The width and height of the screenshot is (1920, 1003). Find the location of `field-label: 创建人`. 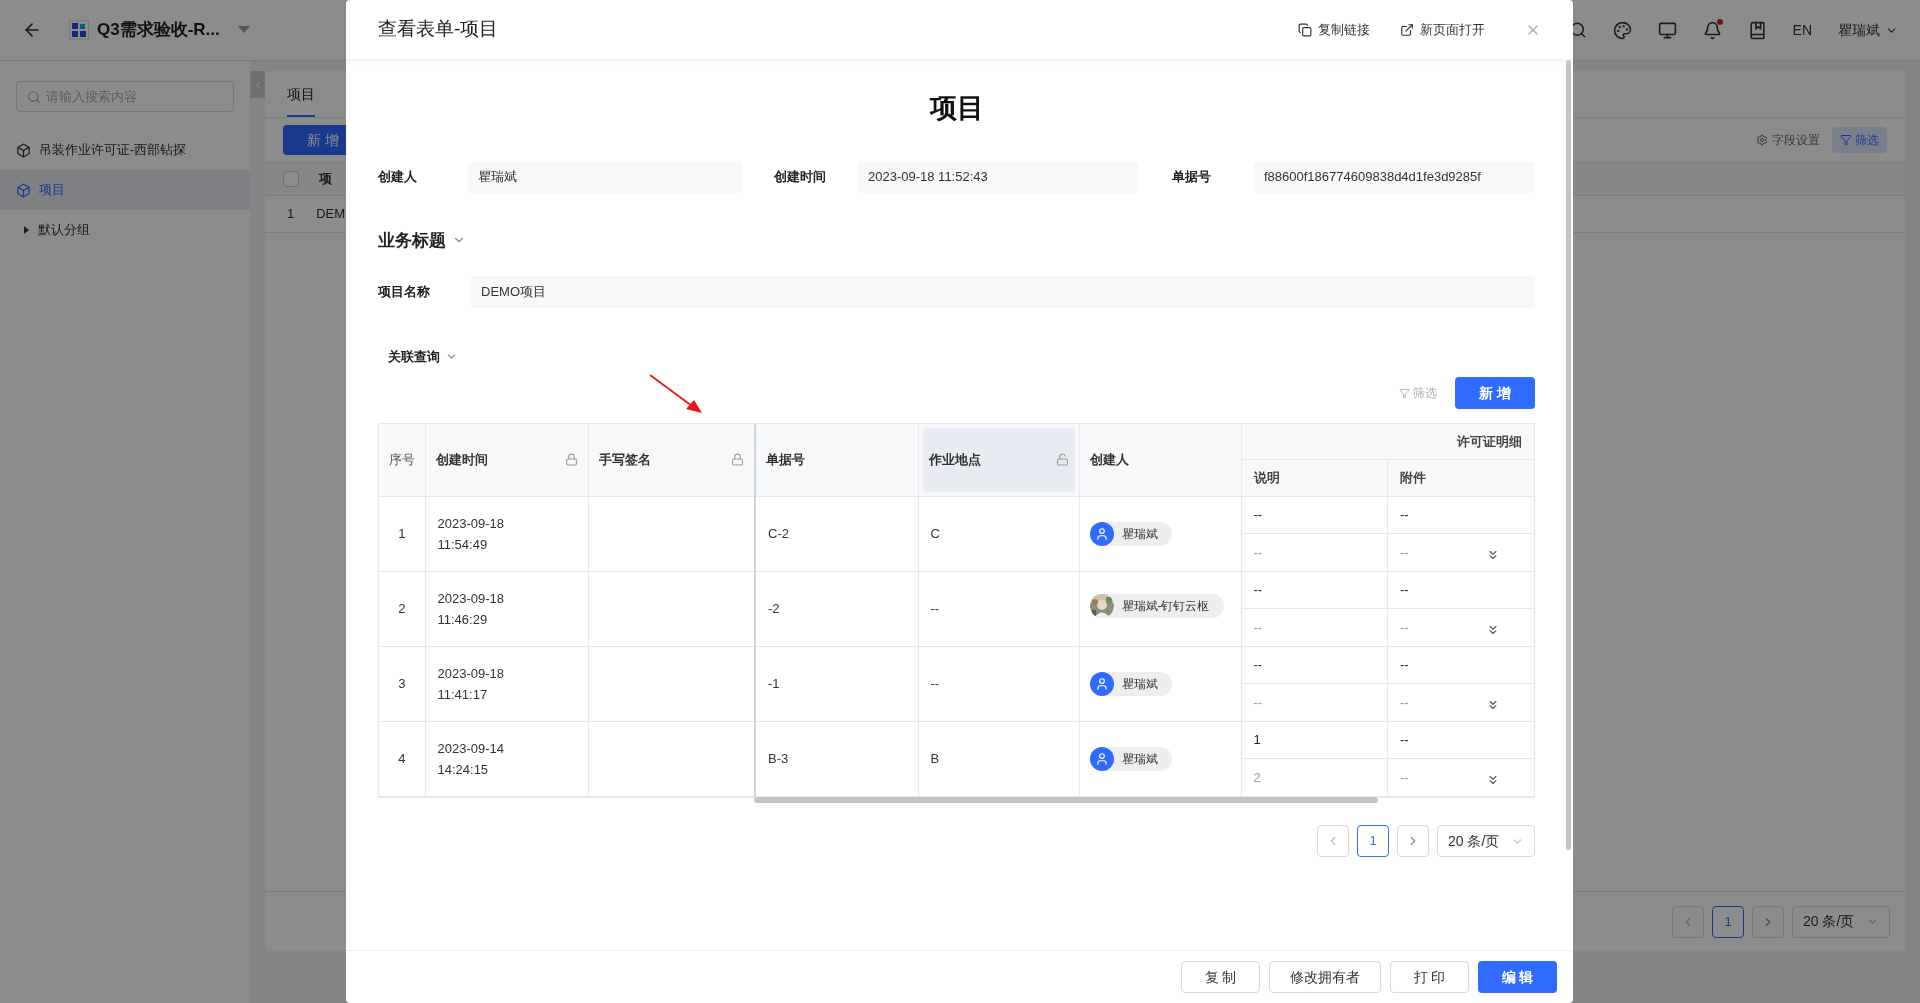

field-label: 创建人 is located at coordinates (398, 177).